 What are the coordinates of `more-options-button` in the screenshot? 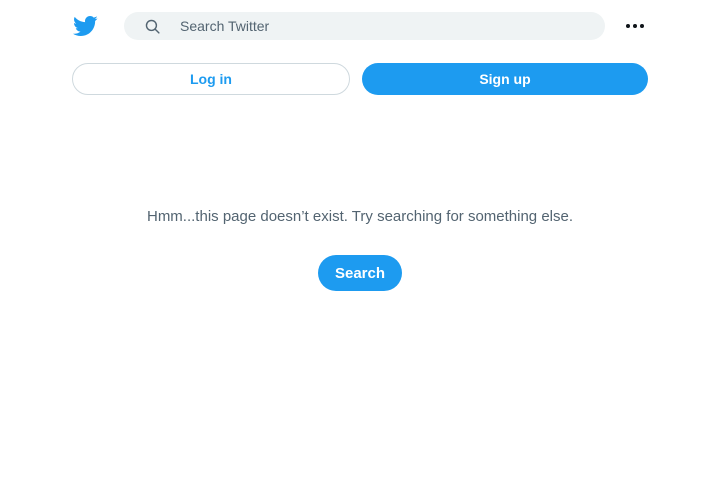 It's located at (635, 26).